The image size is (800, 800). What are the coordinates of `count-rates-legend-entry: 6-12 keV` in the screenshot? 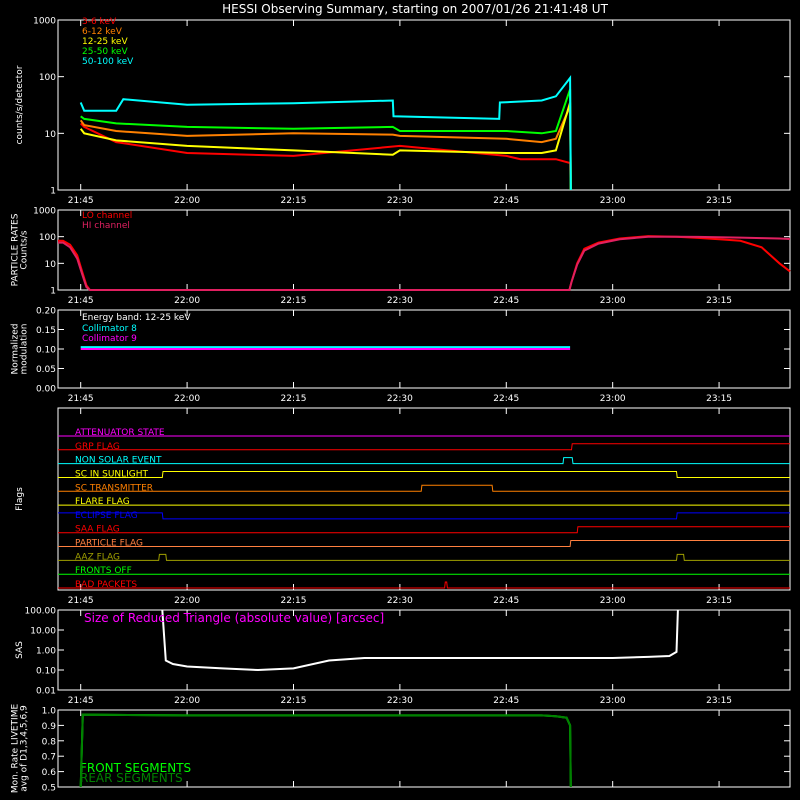 It's located at (102, 32).